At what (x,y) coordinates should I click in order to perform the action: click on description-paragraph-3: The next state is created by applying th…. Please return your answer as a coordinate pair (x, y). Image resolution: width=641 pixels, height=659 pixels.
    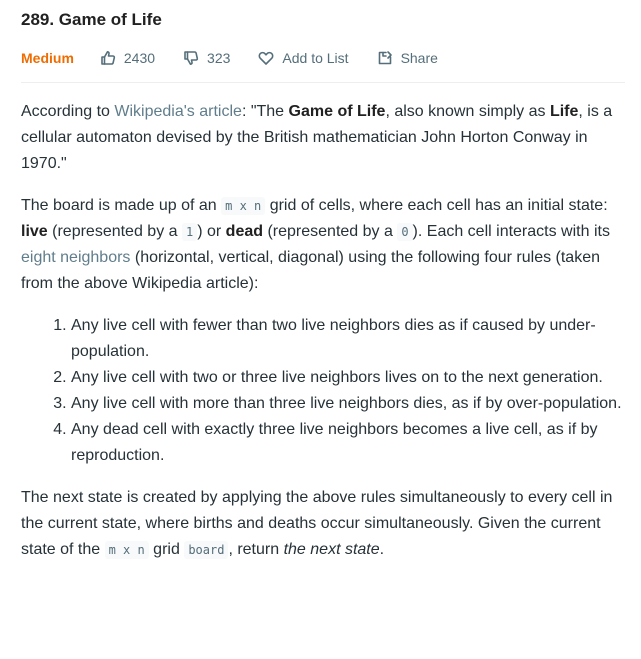
    Looking at the image, I should click on (323, 524).